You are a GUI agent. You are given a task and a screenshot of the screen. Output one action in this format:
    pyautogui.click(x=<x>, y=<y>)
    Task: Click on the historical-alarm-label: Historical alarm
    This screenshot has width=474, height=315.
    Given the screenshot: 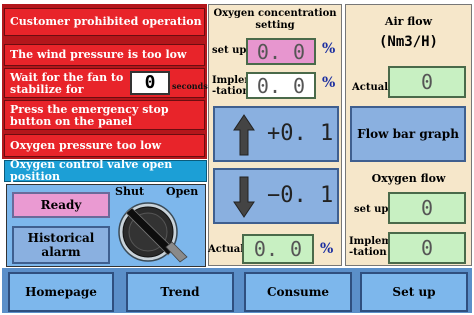 What is the action you would take?
    pyautogui.click(x=61, y=245)
    